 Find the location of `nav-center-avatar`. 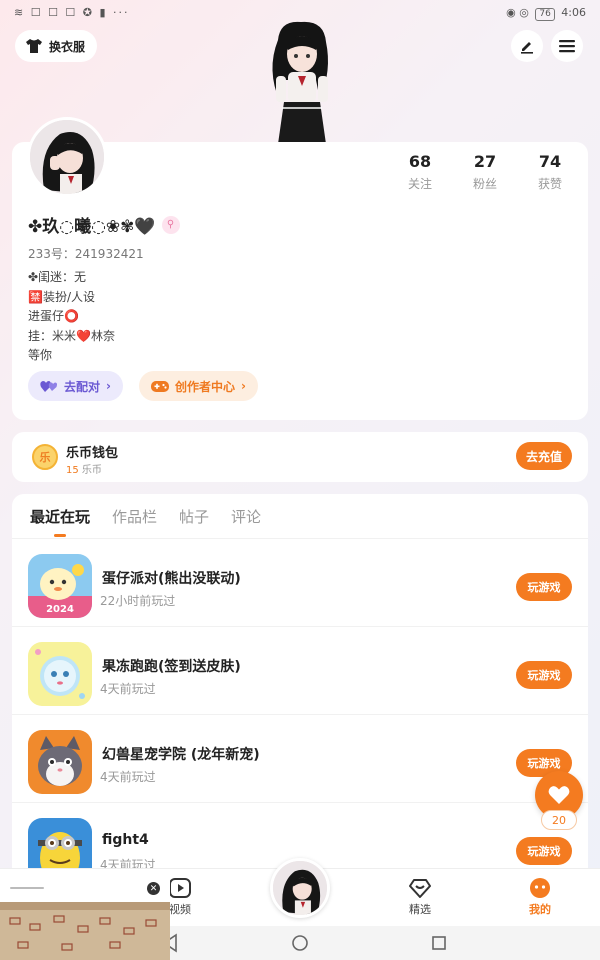

nav-center-avatar is located at coordinates (300, 888).